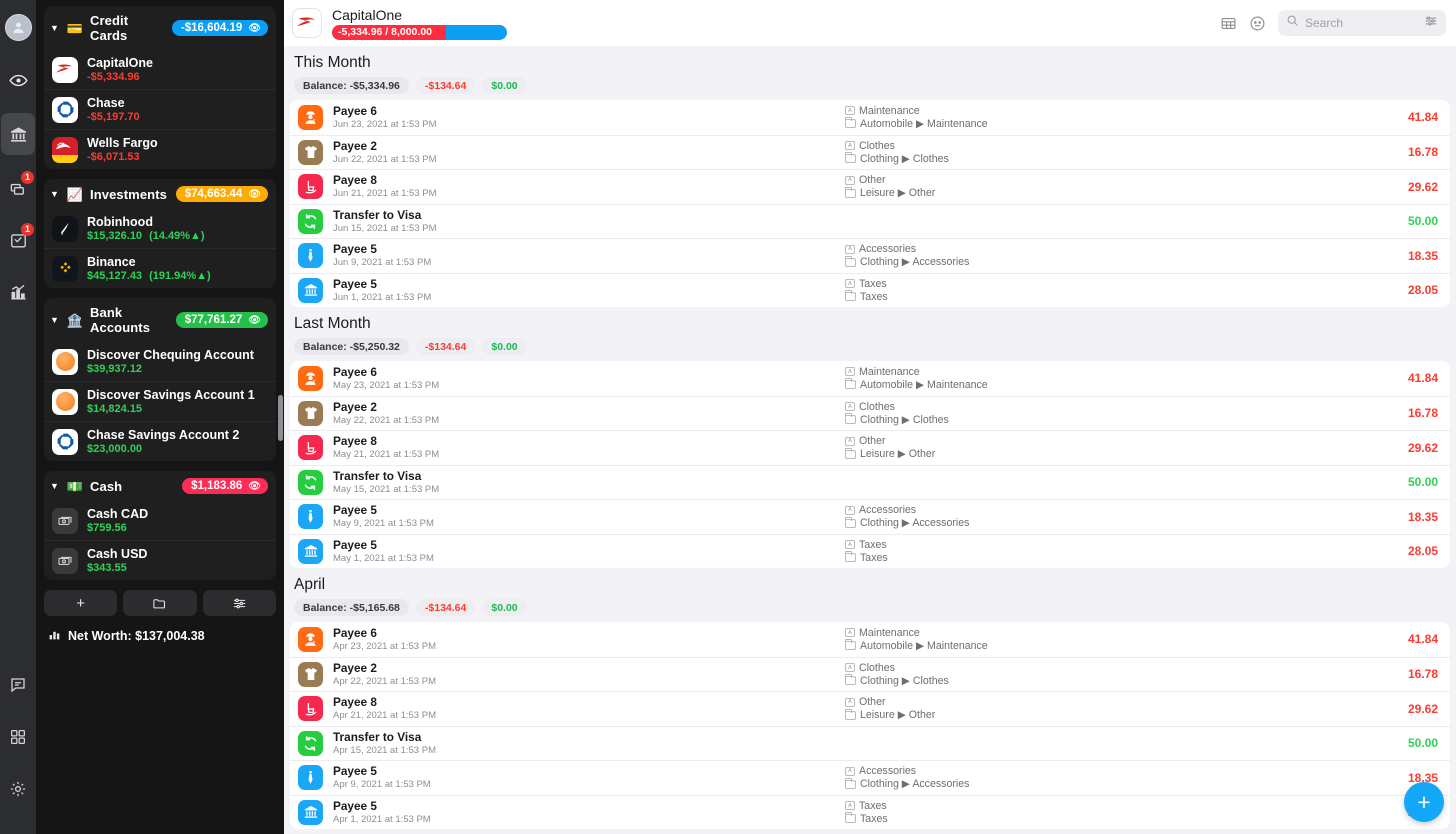 This screenshot has height=834, width=1456. What do you see at coordinates (221, 320) in the screenshot?
I see `group-total-badge: $77,761.27 👁` at bounding box center [221, 320].